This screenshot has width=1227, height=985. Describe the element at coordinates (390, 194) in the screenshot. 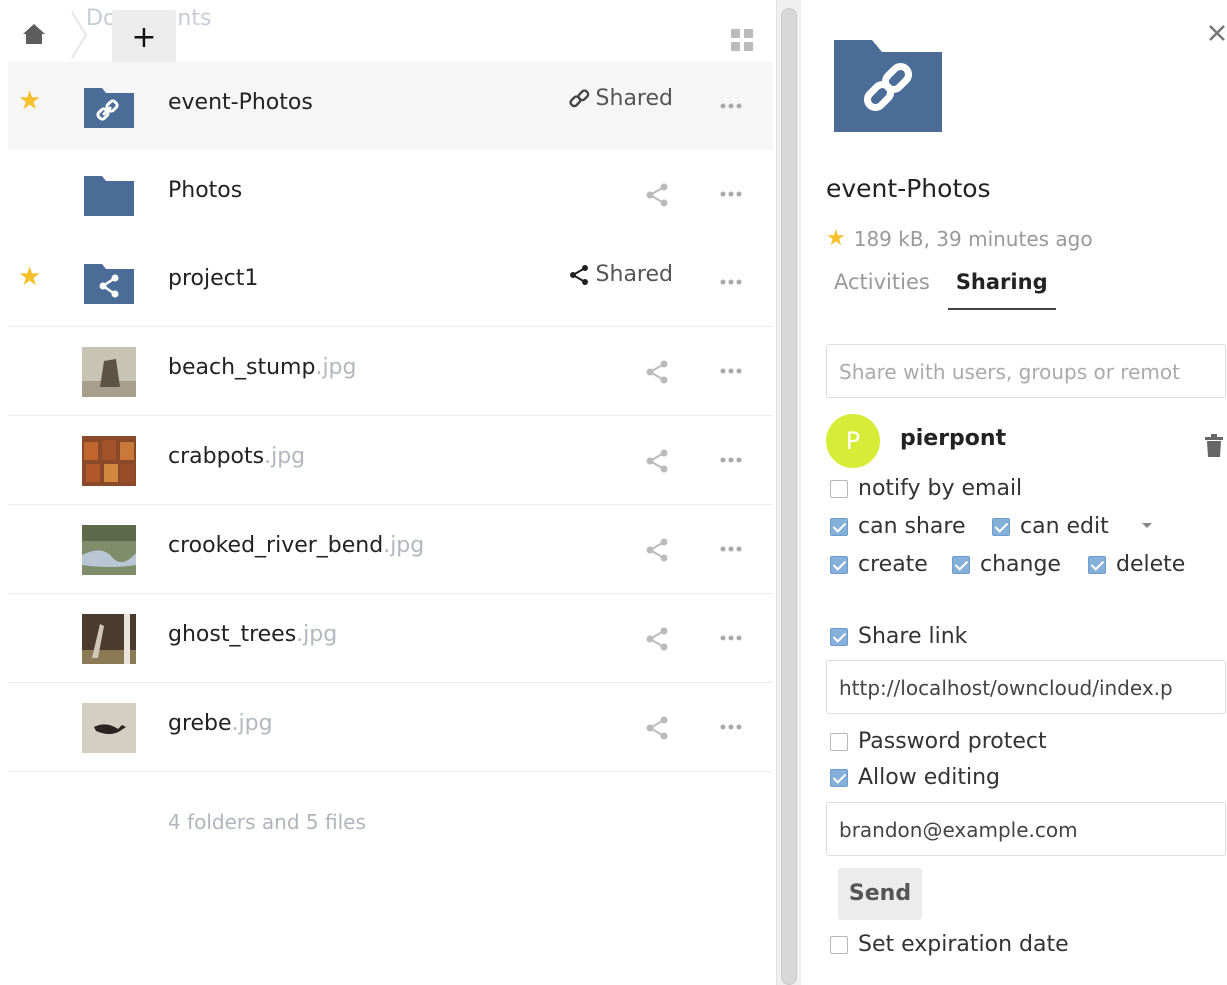

I see `file-row: Photos` at that location.